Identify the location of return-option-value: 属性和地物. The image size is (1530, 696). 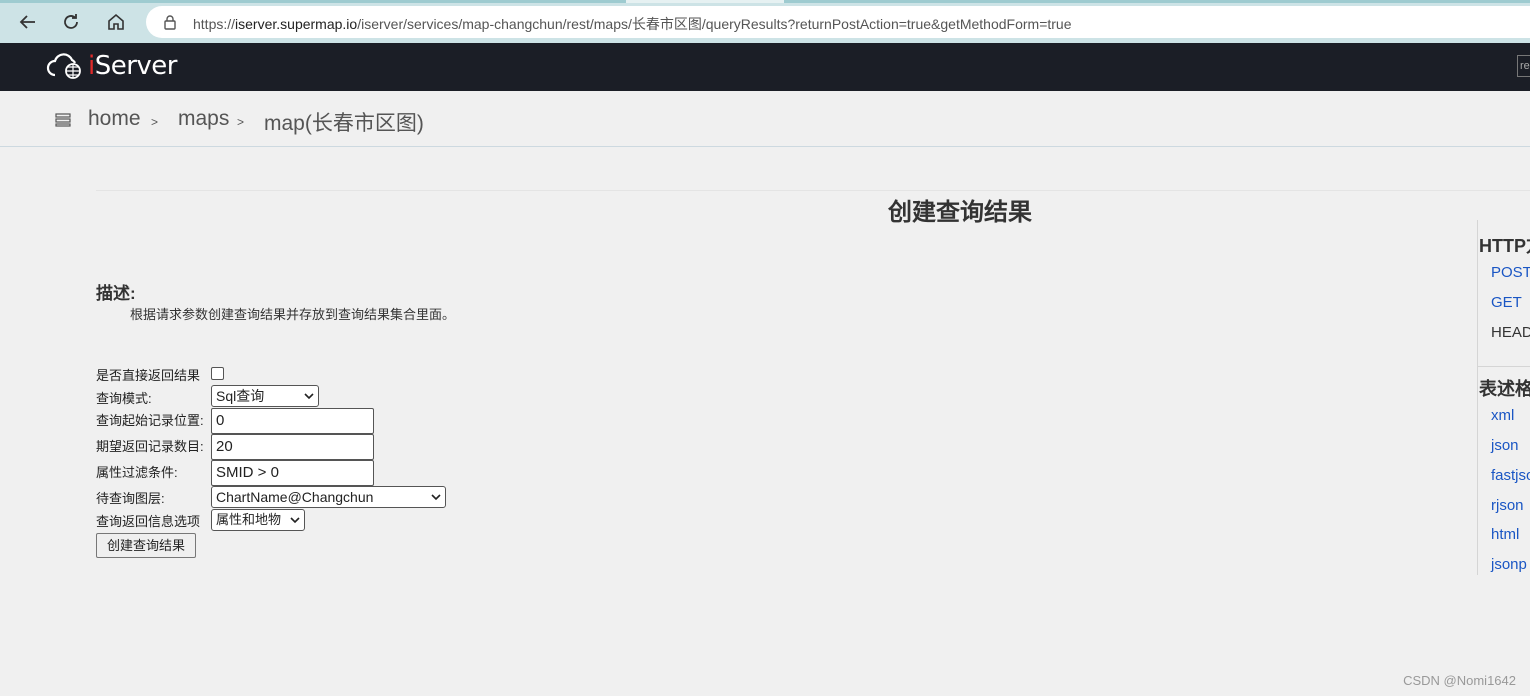
(249, 519).